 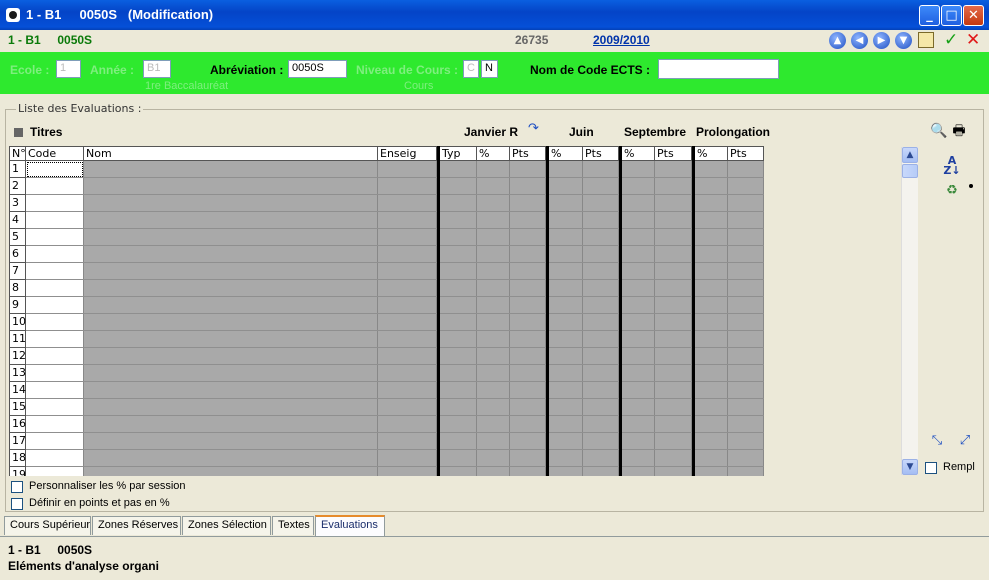 I want to click on row-number: 18, so click(x=17, y=458).